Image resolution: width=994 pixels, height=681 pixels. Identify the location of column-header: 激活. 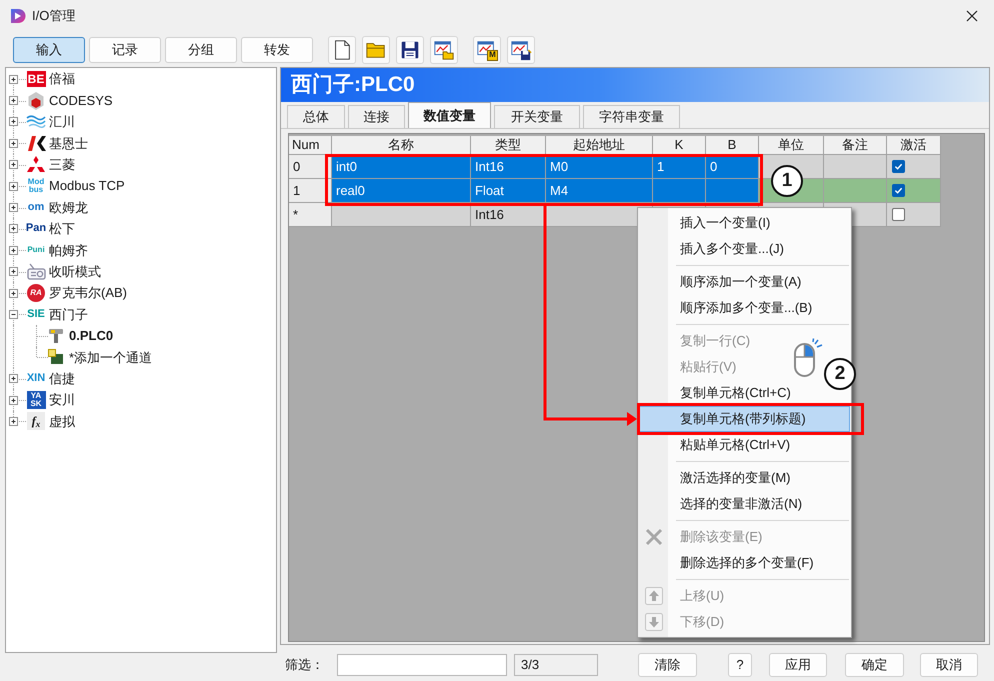
(914, 145).